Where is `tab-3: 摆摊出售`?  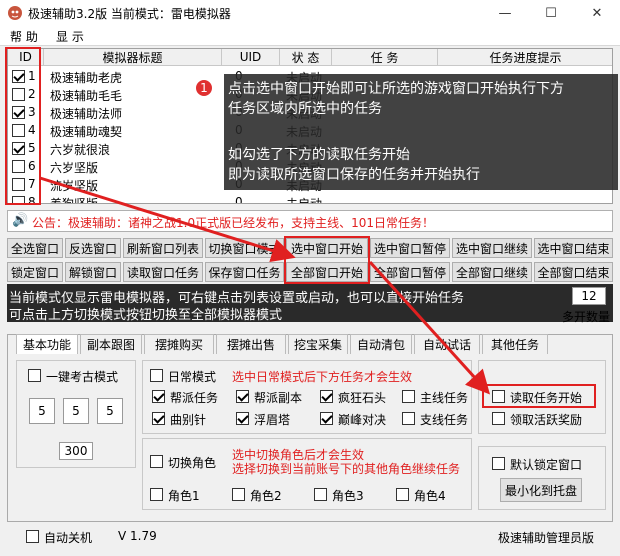 tab-3: 摆摊出售 is located at coordinates (251, 344).